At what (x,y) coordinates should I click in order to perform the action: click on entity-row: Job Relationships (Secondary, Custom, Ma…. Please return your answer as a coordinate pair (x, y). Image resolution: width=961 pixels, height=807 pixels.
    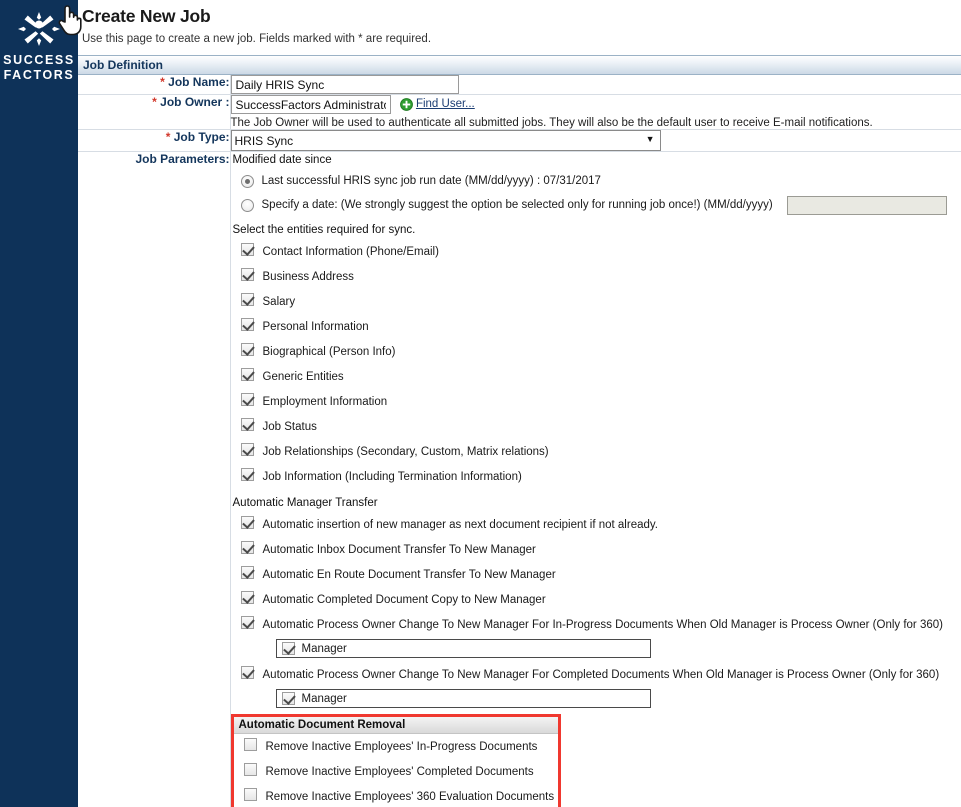
    Looking at the image, I should click on (596, 451).